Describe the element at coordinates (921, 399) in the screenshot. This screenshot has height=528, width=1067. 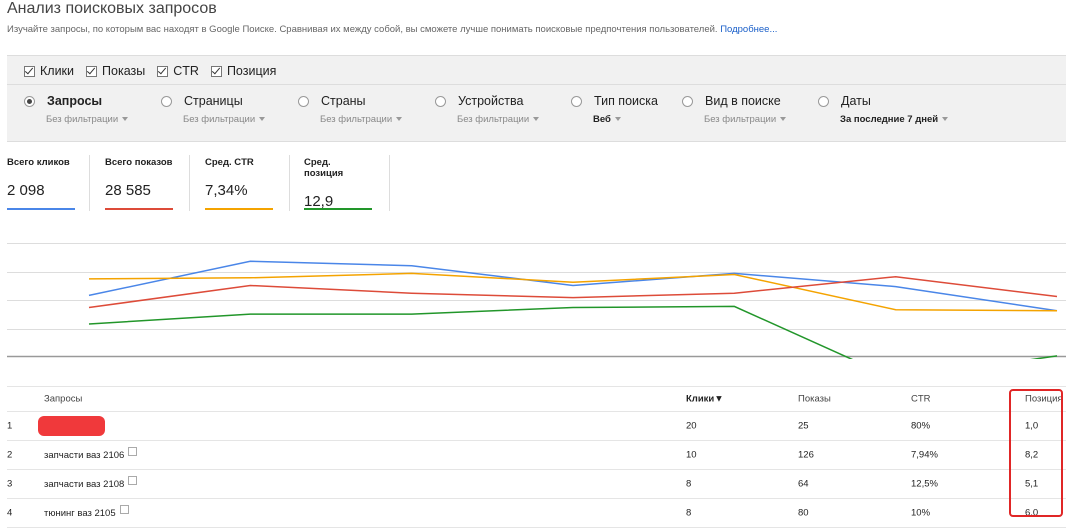
I see `column-header-ctr: CTR` at that location.